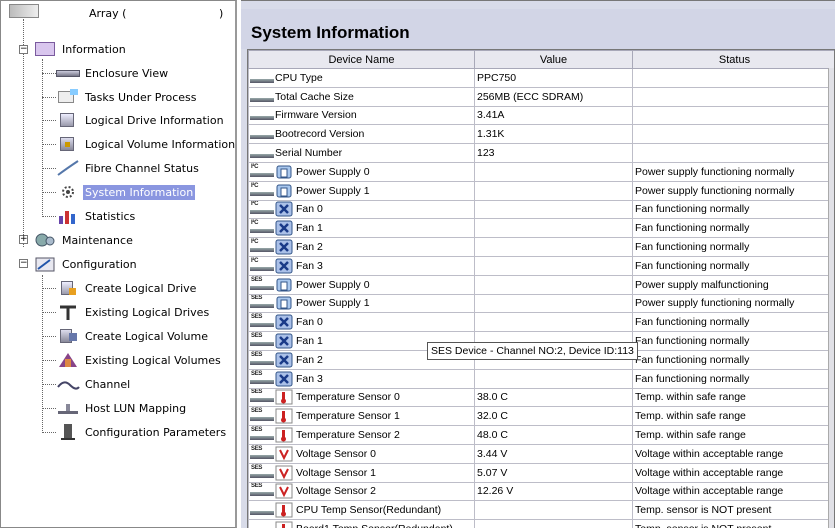 This screenshot has height=528, width=835. I want to click on table-row: SES Fan 0 Fan functioning normally, so click(541, 322).